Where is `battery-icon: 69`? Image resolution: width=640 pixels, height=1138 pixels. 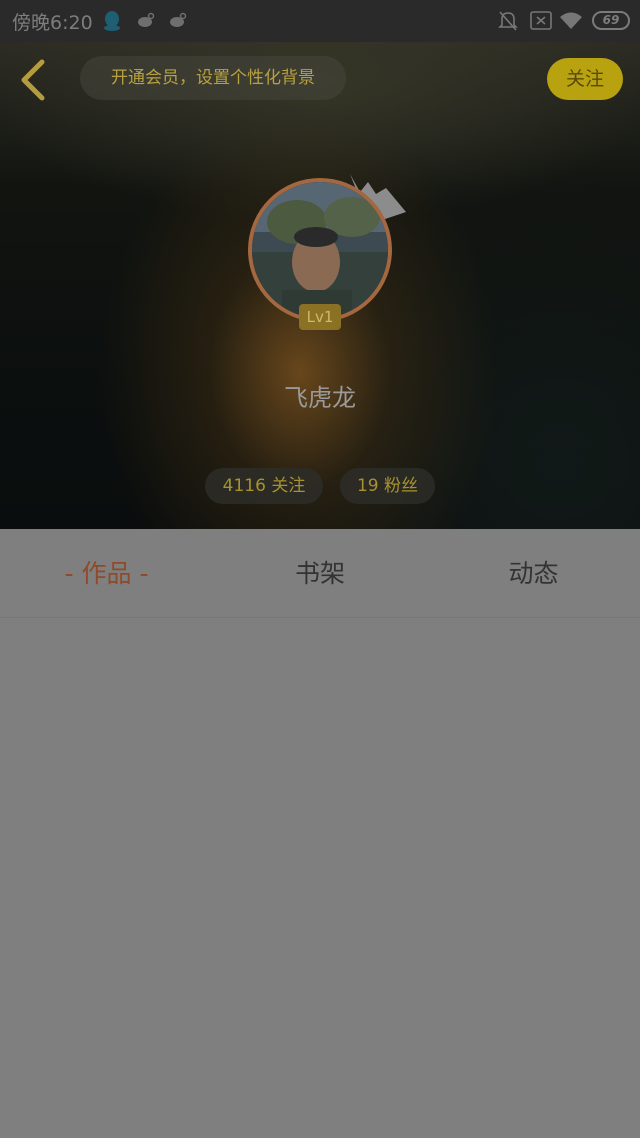 battery-icon: 69 is located at coordinates (611, 20).